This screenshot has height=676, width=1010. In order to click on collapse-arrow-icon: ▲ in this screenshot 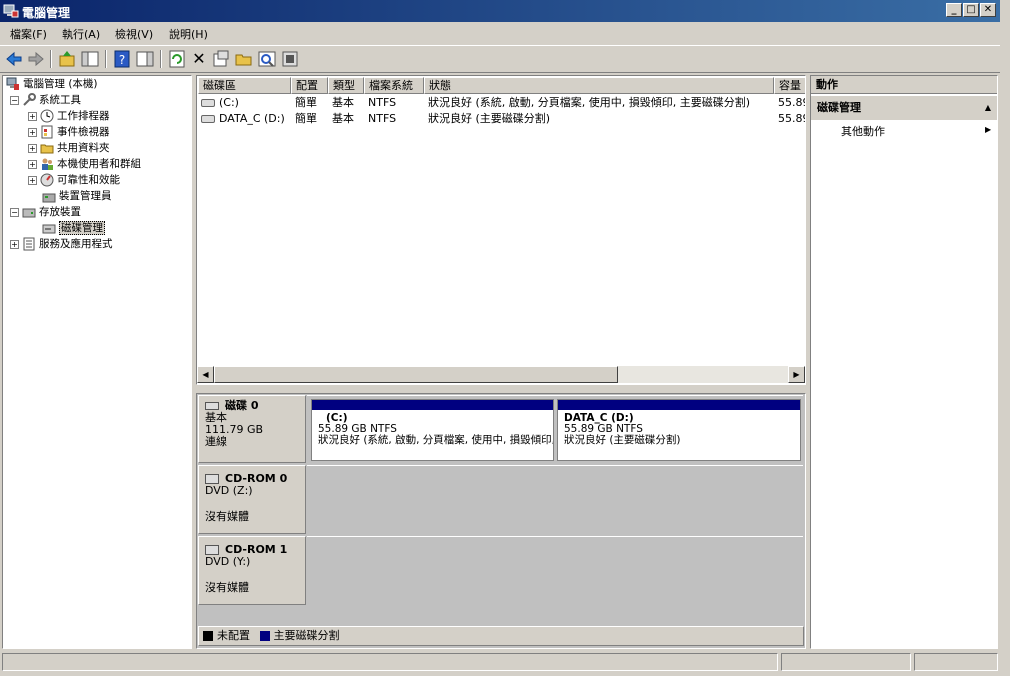, I will do `click(988, 108)`.